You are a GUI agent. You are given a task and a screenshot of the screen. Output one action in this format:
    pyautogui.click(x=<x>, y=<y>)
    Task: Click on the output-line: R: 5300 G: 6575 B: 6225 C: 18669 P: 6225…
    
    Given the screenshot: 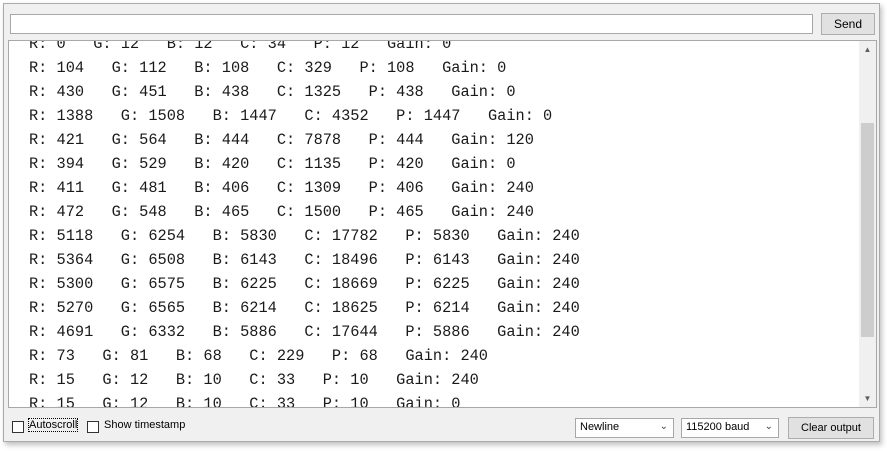 What is the action you would take?
    pyautogui.click(x=304, y=284)
    